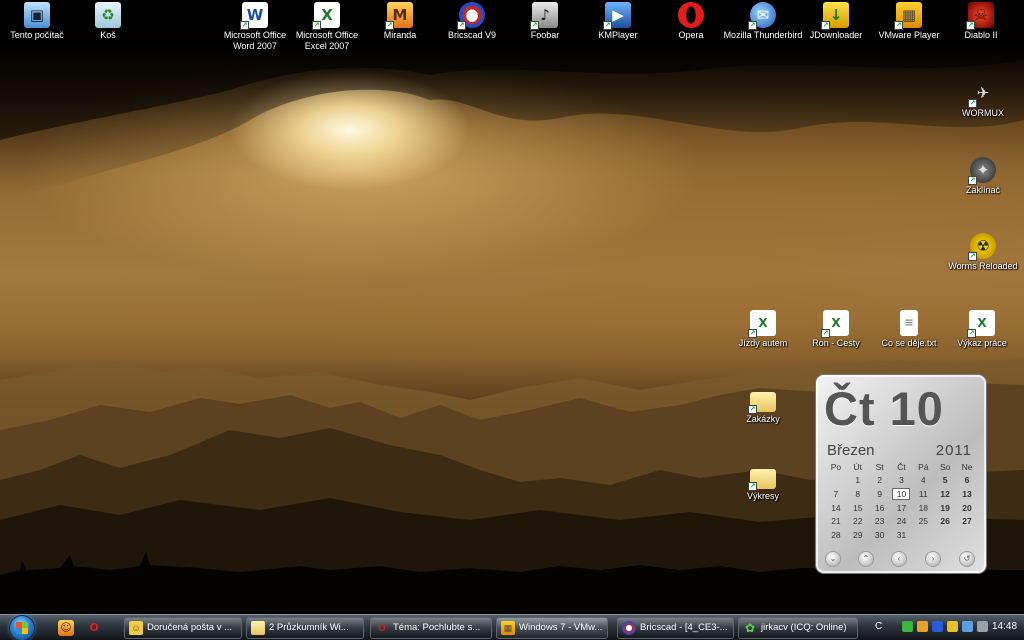 This screenshot has width=1024, height=640. What do you see at coordinates (37, 15) in the screenshot?
I see `computer-icon: ▣` at bounding box center [37, 15].